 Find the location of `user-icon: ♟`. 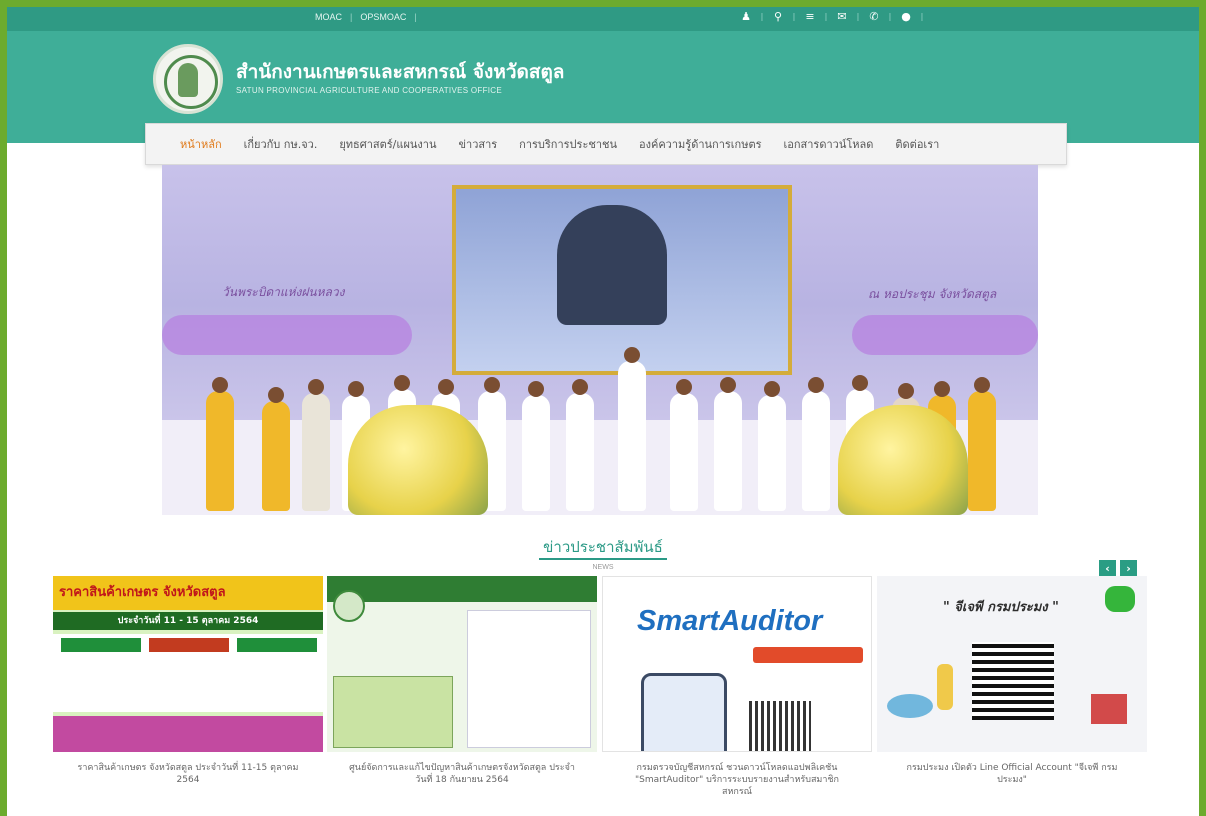

user-icon: ♟ is located at coordinates (746, 16).